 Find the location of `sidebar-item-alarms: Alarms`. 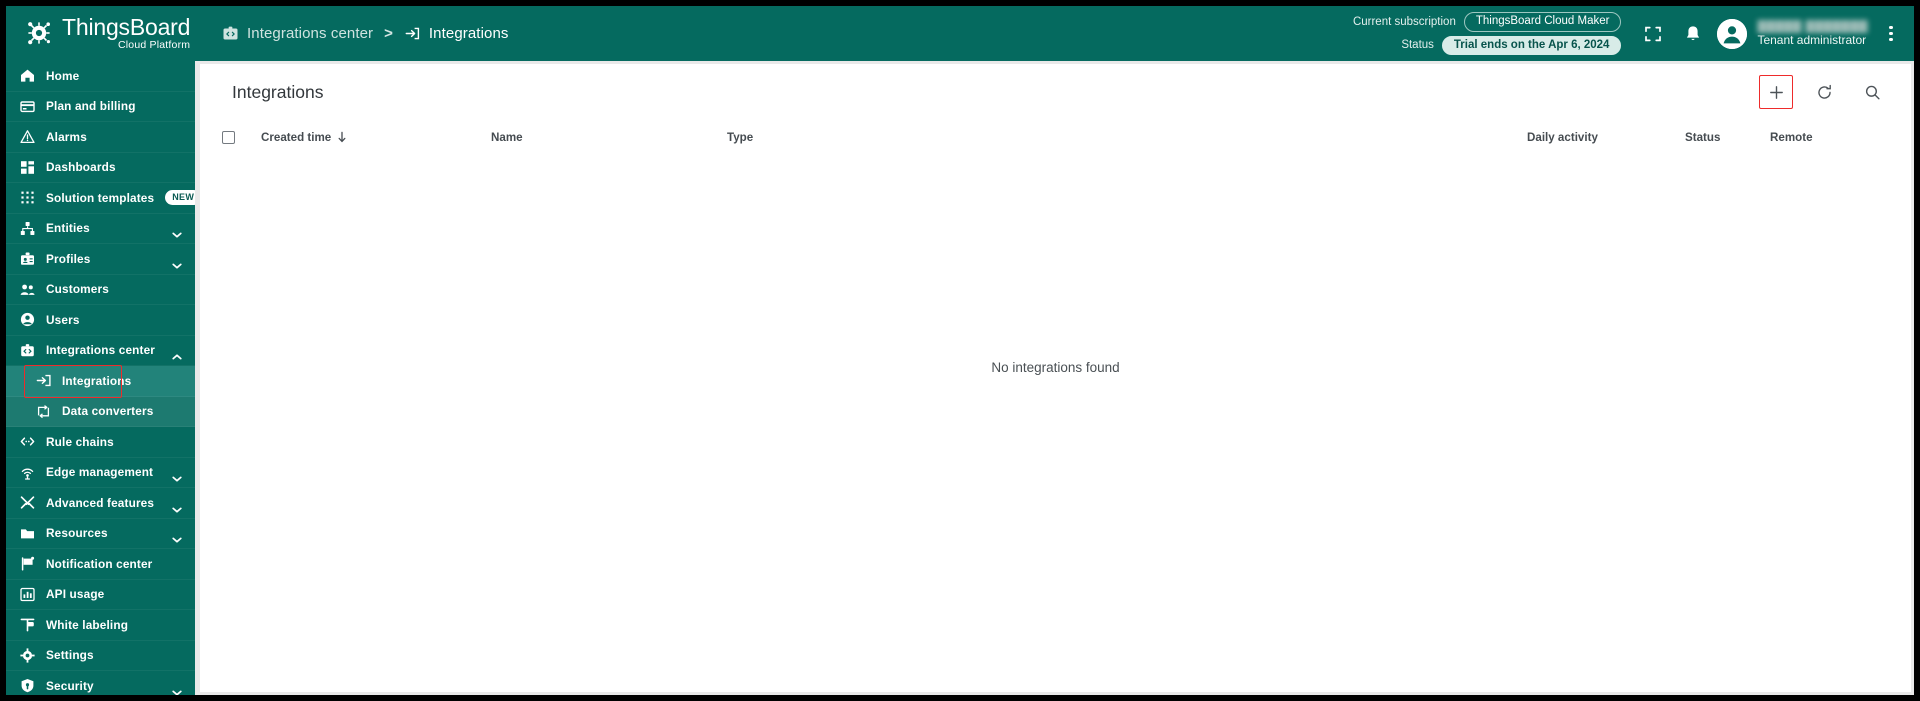

sidebar-item-alarms: Alarms is located at coordinates (100, 137).